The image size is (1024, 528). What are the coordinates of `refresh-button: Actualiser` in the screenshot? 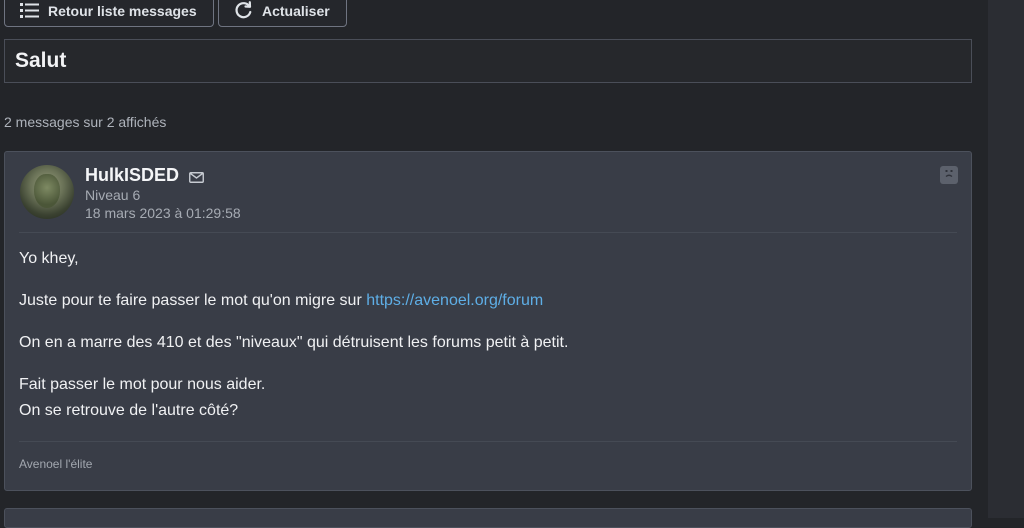 It's located at (282, 13).